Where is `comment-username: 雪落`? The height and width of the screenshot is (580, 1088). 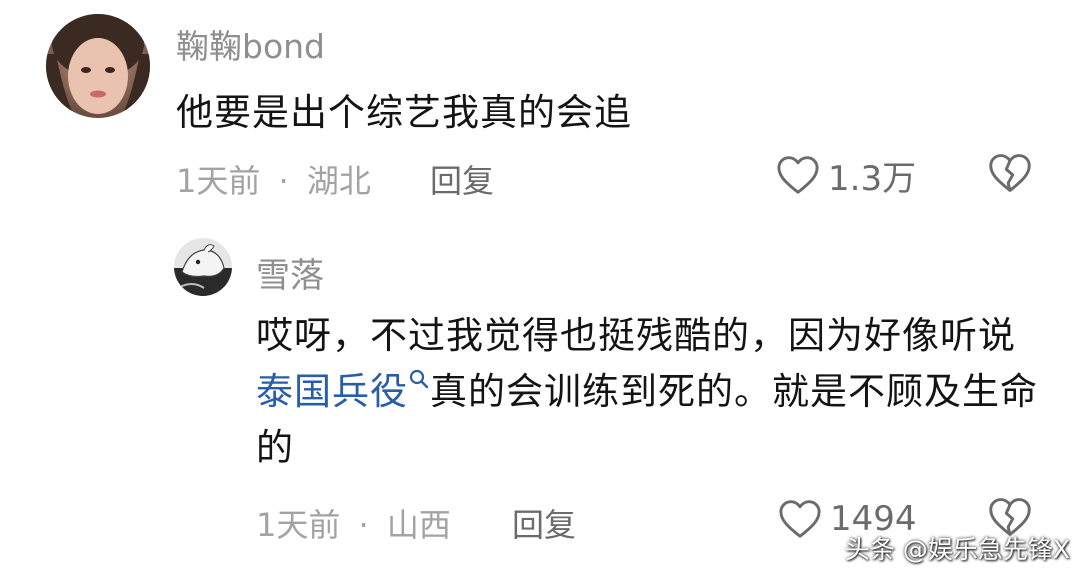
comment-username: 雪落 is located at coordinates (290, 272).